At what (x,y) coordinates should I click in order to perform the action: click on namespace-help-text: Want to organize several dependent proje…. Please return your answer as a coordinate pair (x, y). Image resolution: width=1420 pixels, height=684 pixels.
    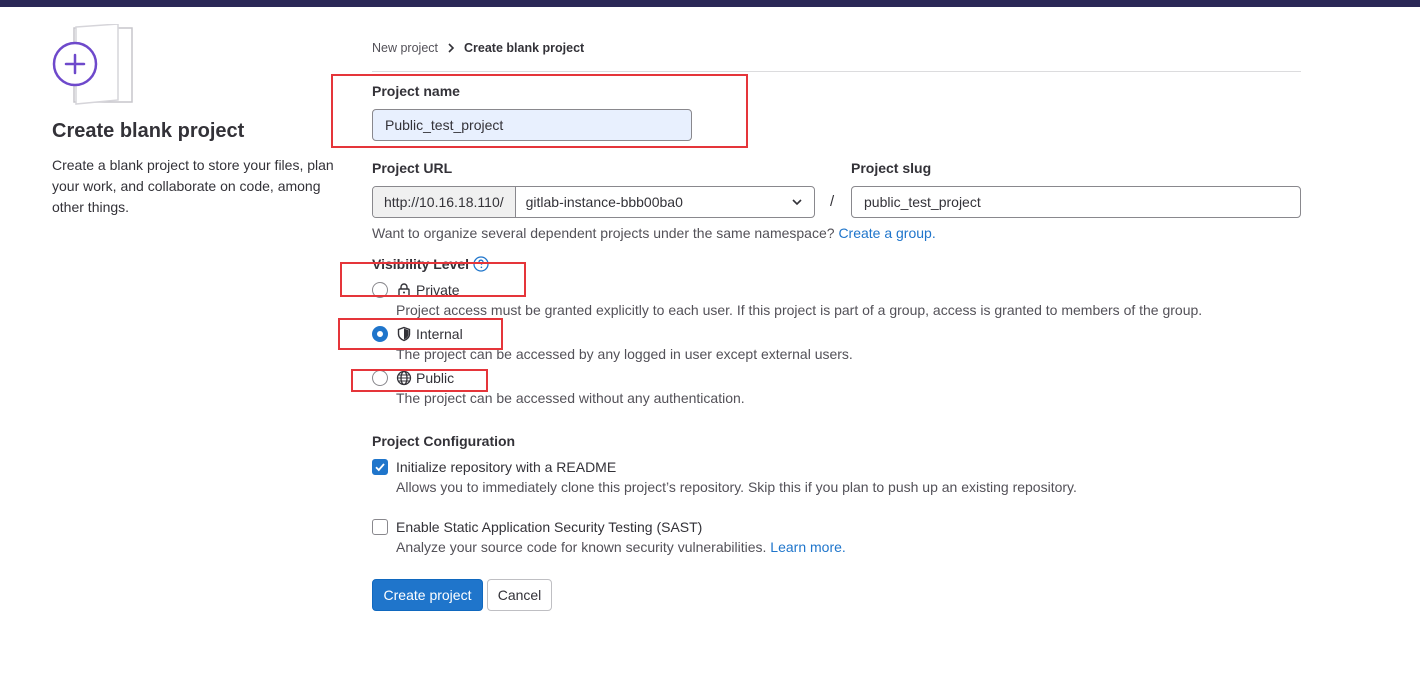
    Looking at the image, I should click on (603, 233).